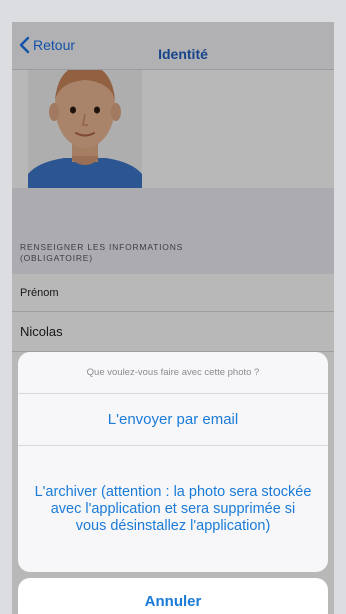  What do you see at coordinates (173, 420) in the screenshot?
I see `send-by-email-button: L'envoyer par email` at bounding box center [173, 420].